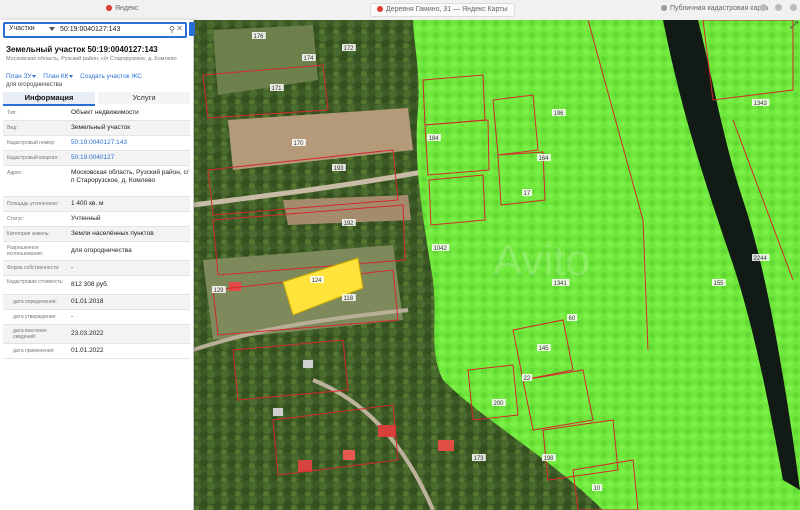 The image size is (800, 510). Describe the element at coordinates (544, 349) in the screenshot. I see `parcel-label: 145` at that location.